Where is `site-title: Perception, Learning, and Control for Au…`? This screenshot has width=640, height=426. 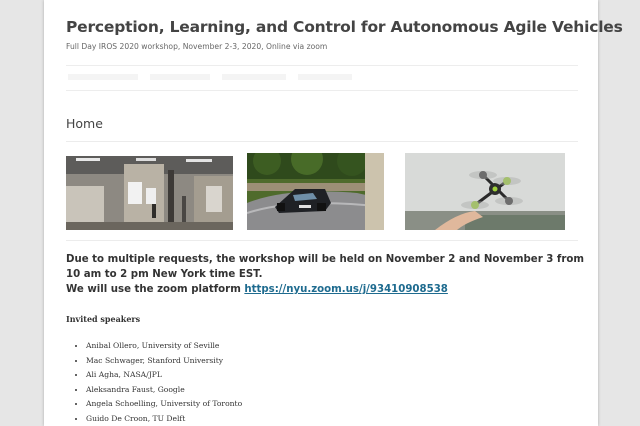
site-title: Perception, Learning, and Control for Au… is located at coordinates (344, 27).